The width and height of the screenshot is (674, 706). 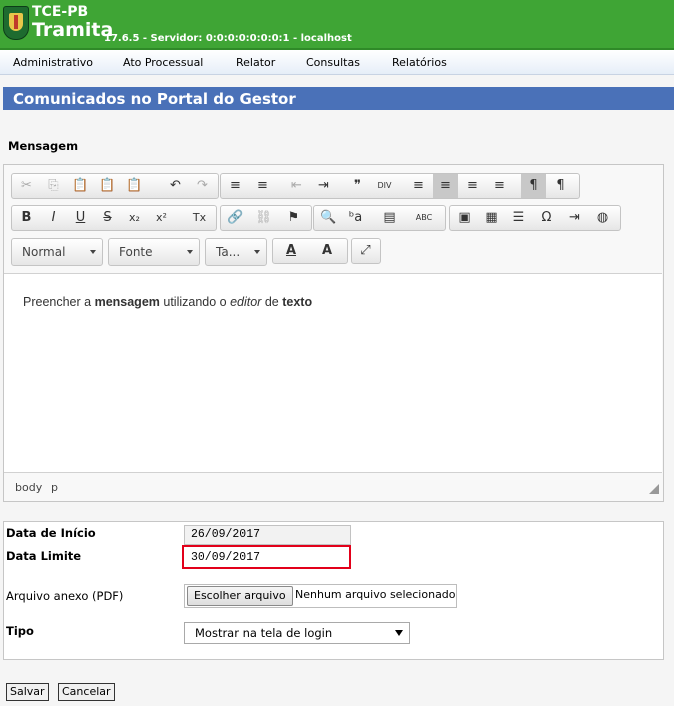 What do you see at coordinates (235, 218) in the screenshot?
I see `link-icon: 🔗` at bounding box center [235, 218].